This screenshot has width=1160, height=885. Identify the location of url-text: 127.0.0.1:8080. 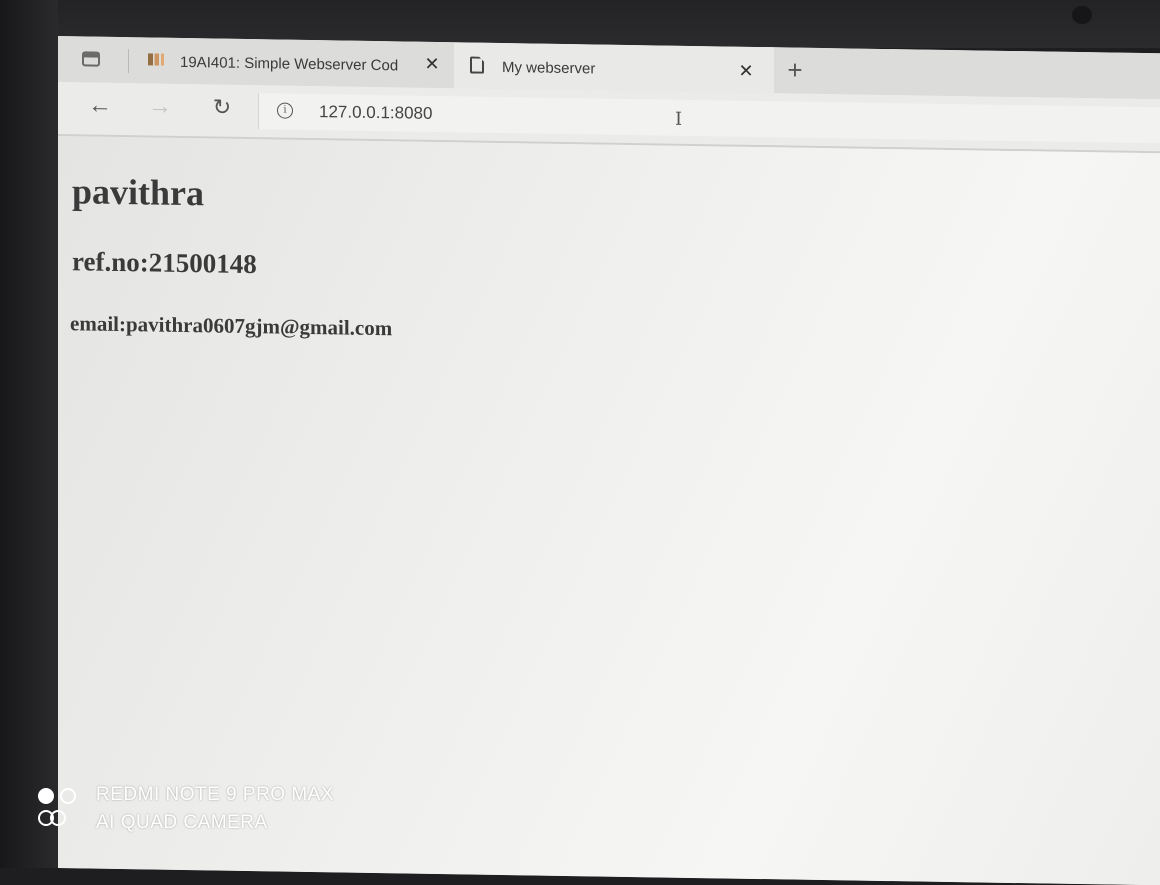
(375, 113).